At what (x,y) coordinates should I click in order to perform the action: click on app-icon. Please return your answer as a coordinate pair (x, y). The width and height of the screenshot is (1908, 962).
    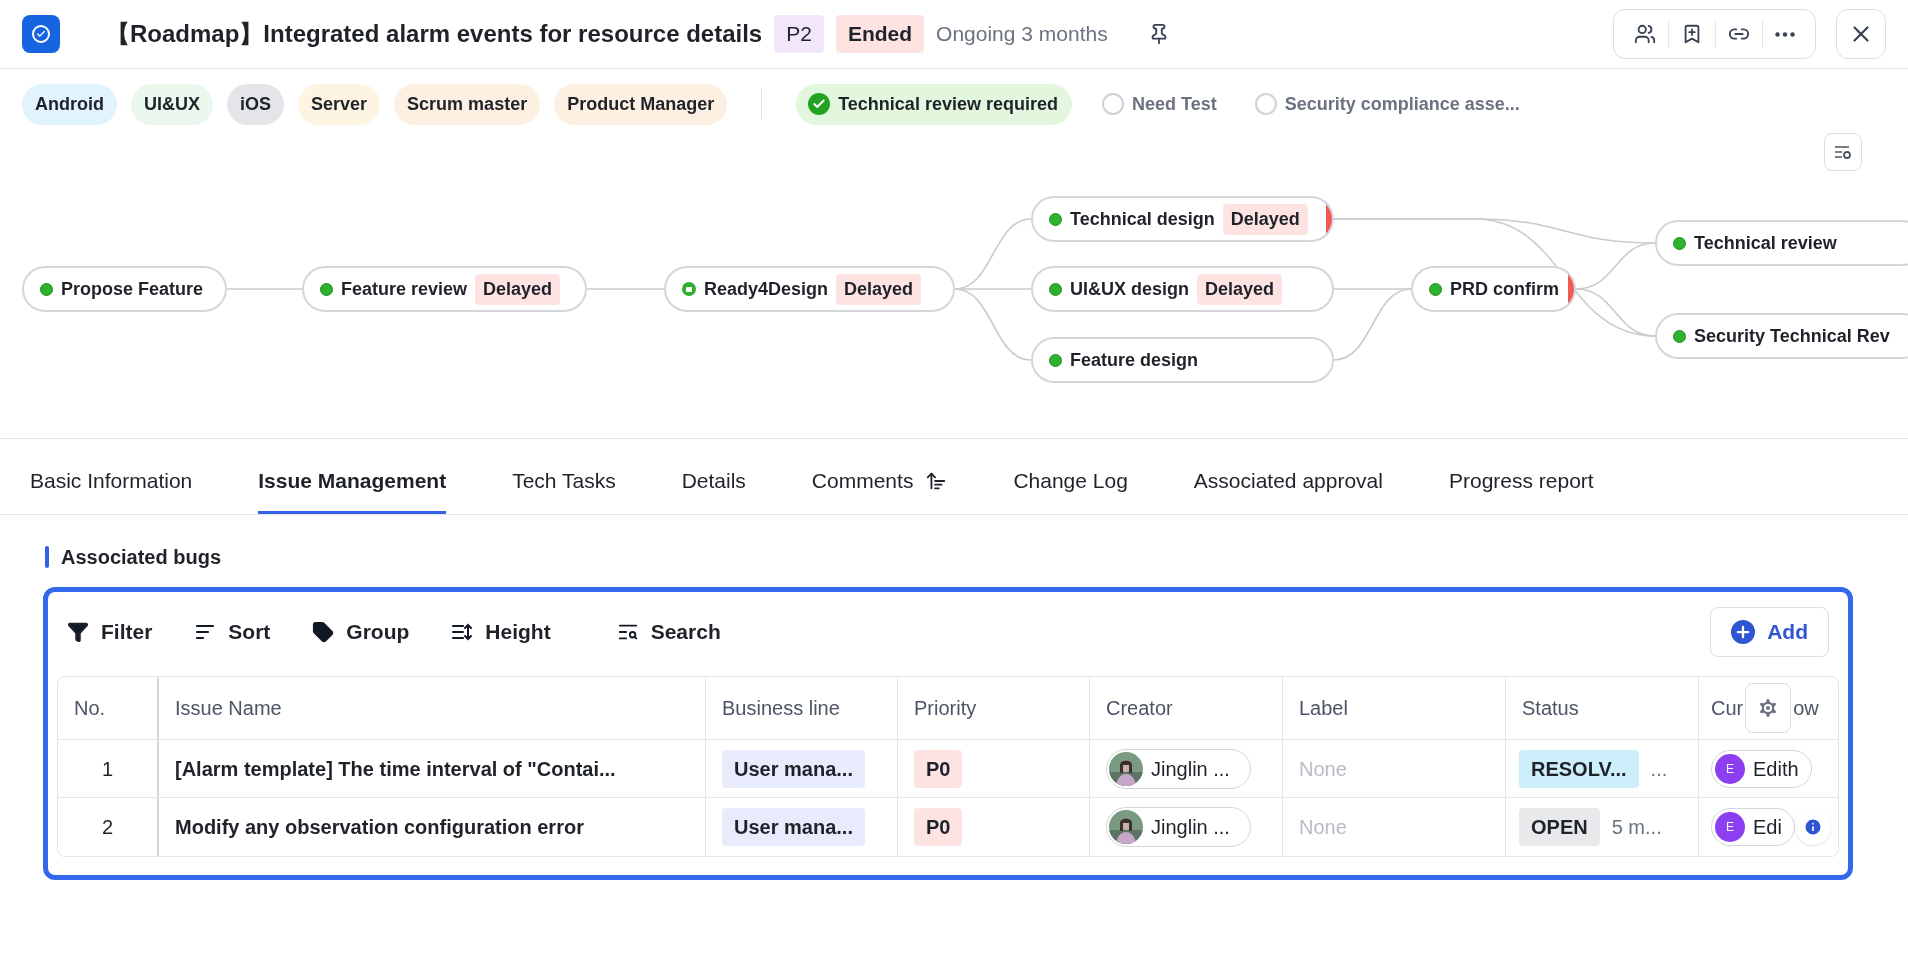
    Looking at the image, I should click on (41, 34).